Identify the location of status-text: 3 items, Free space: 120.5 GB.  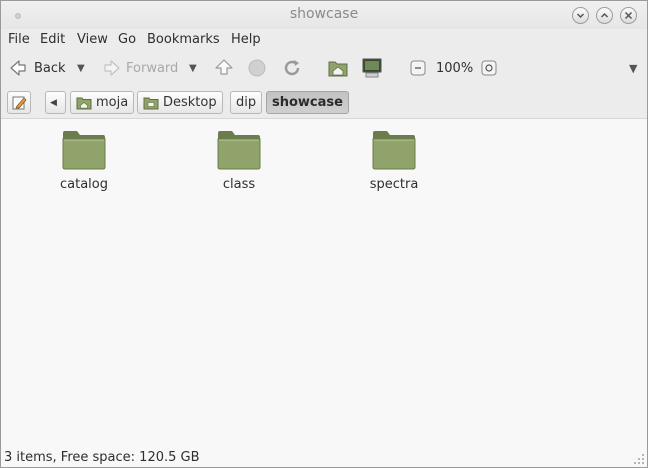
(102, 457).